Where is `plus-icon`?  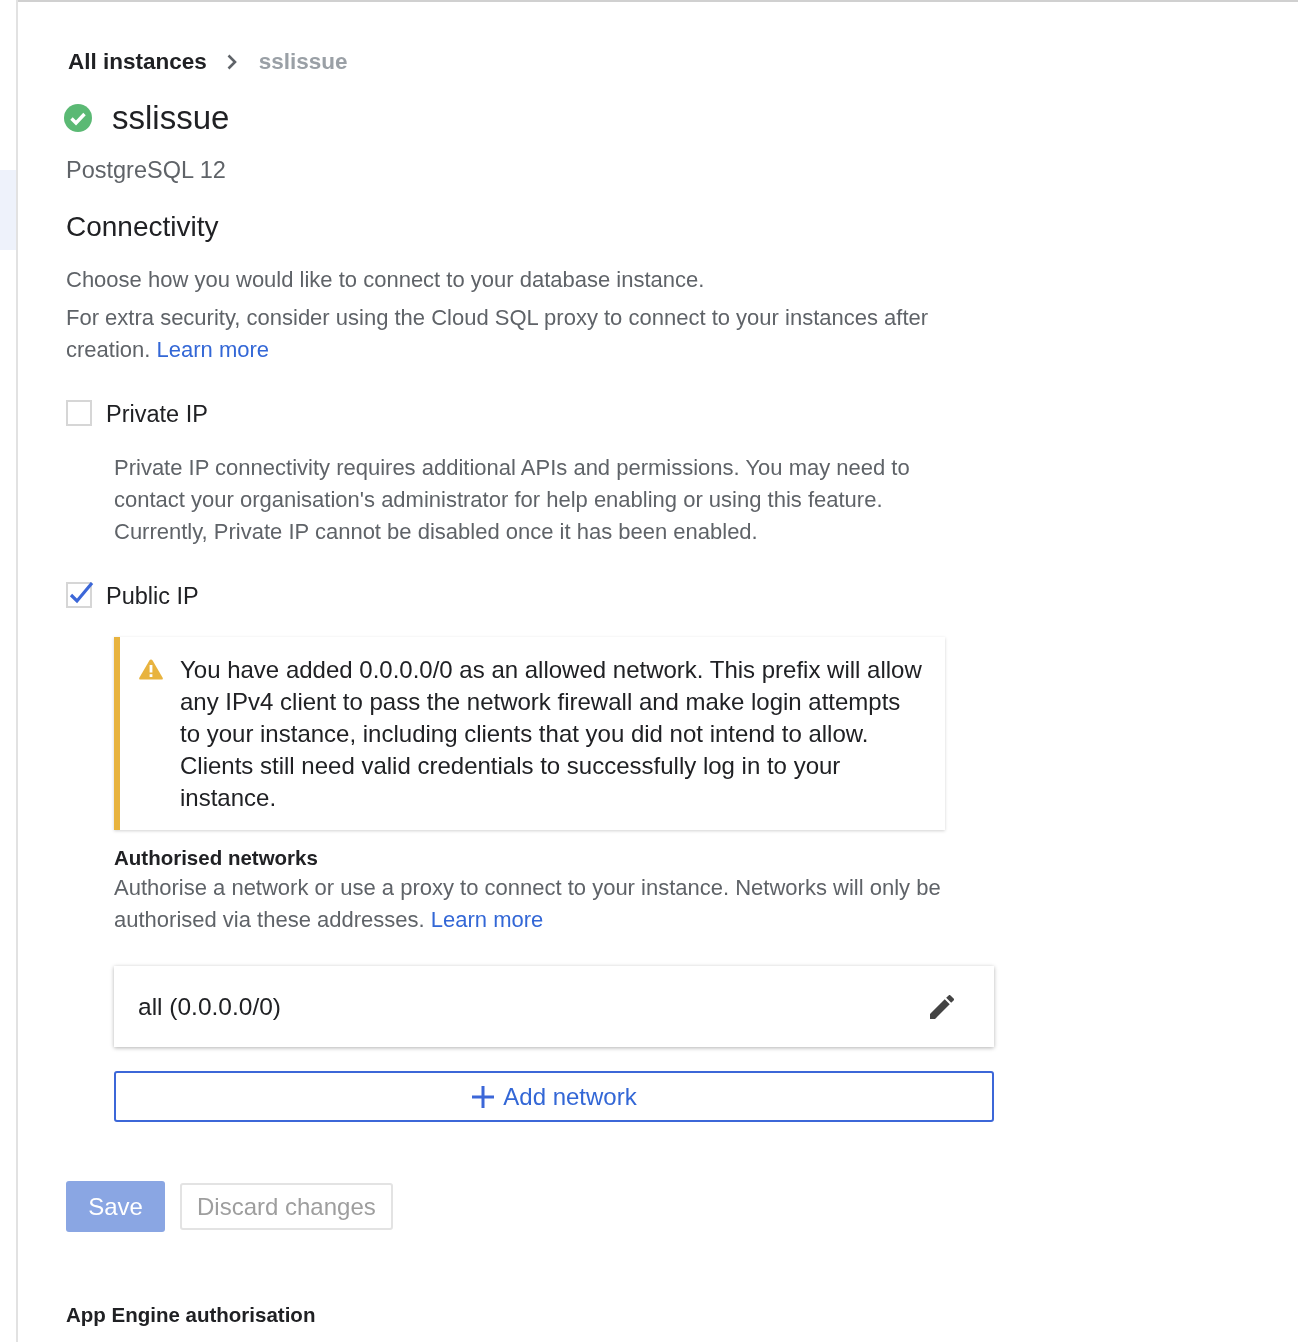
plus-icon is located at coordinates (483, 1096).